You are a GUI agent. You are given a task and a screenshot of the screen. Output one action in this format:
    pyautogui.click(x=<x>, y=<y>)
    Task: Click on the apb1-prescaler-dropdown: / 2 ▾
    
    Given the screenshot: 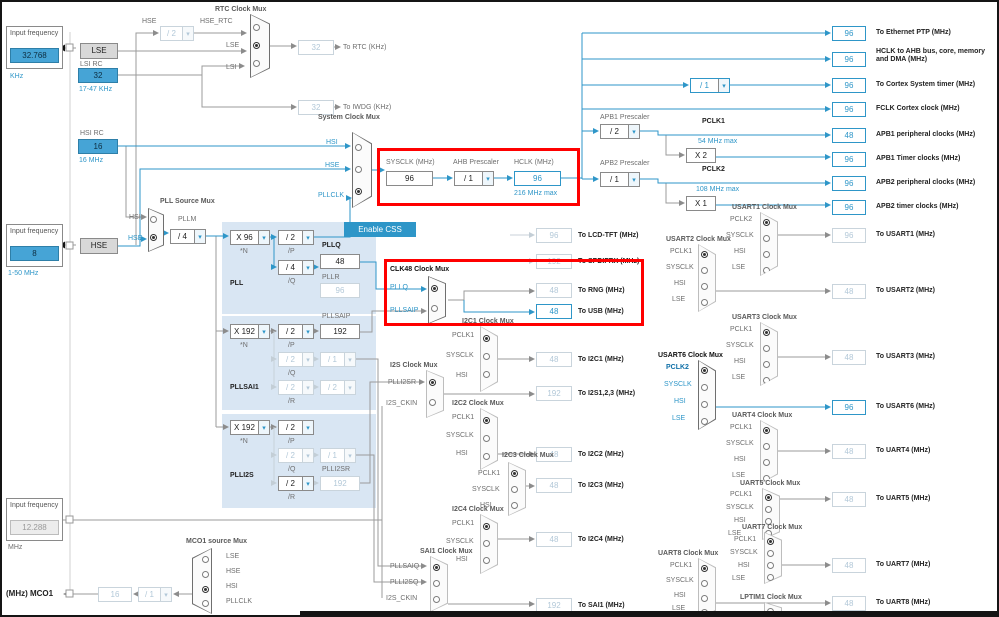 What is the action you would take?
    pyautogui.click(x=620, y=131)
    